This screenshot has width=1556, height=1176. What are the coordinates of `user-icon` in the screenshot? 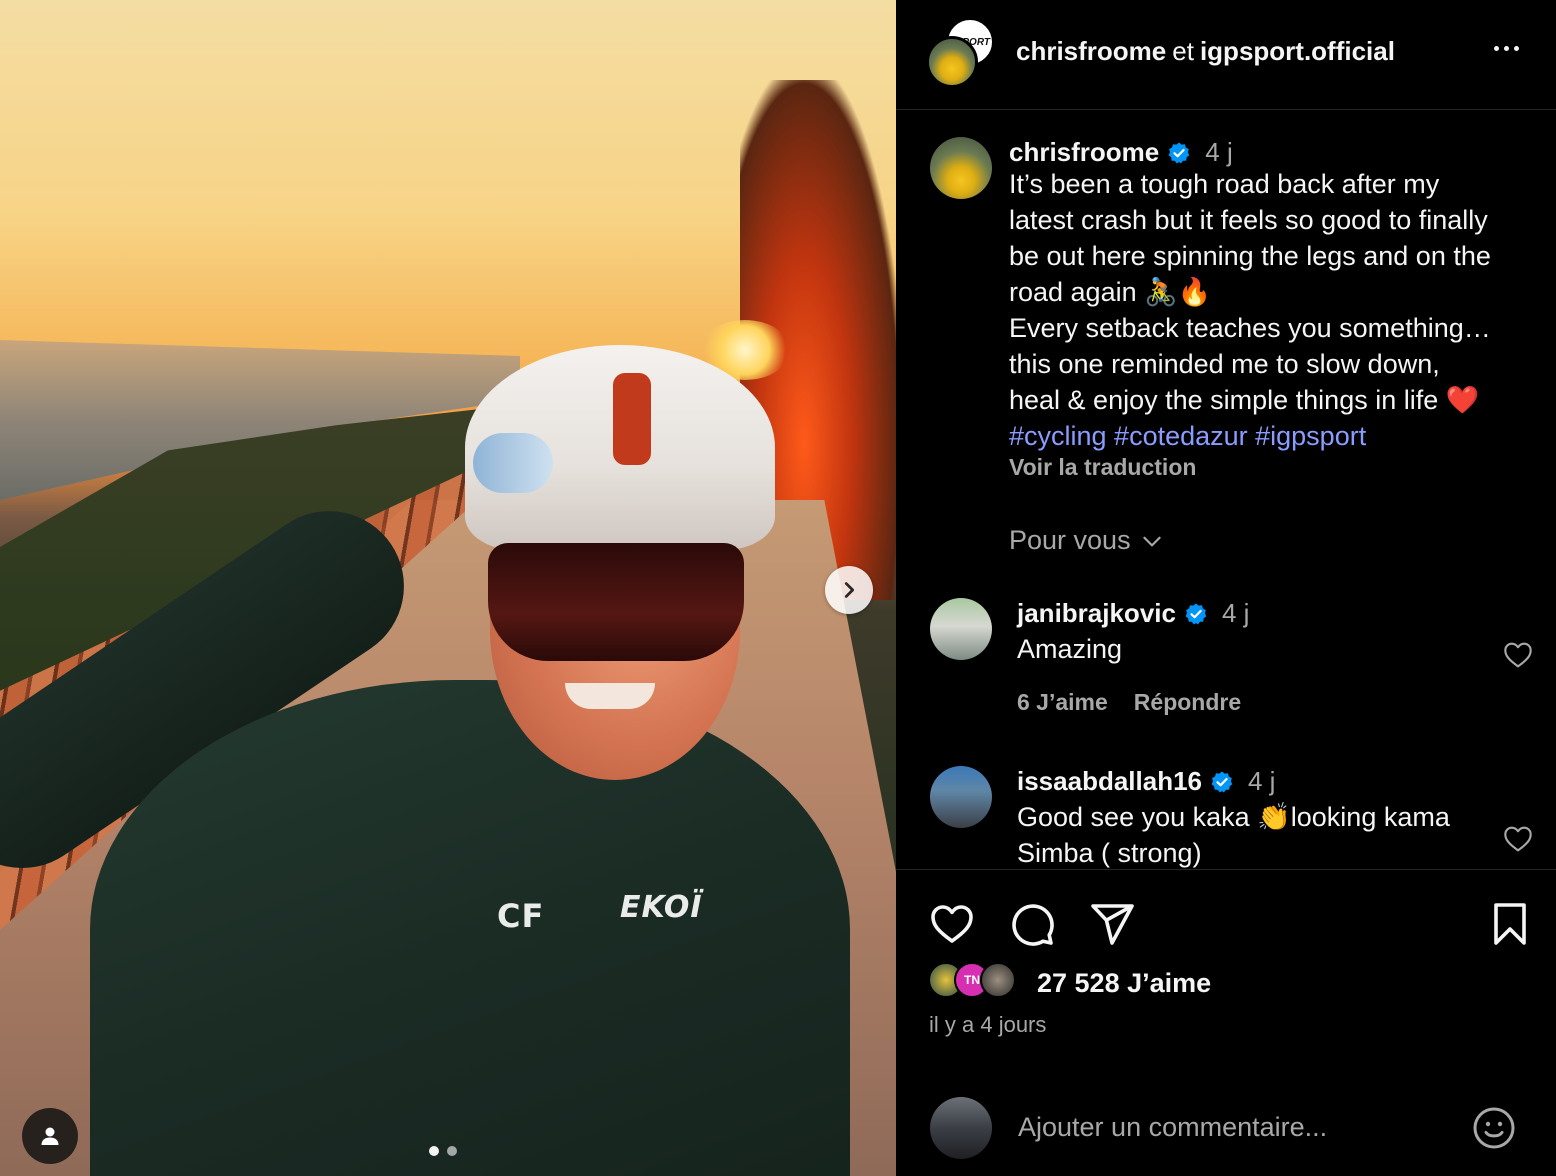 It's located at (50, 1136).